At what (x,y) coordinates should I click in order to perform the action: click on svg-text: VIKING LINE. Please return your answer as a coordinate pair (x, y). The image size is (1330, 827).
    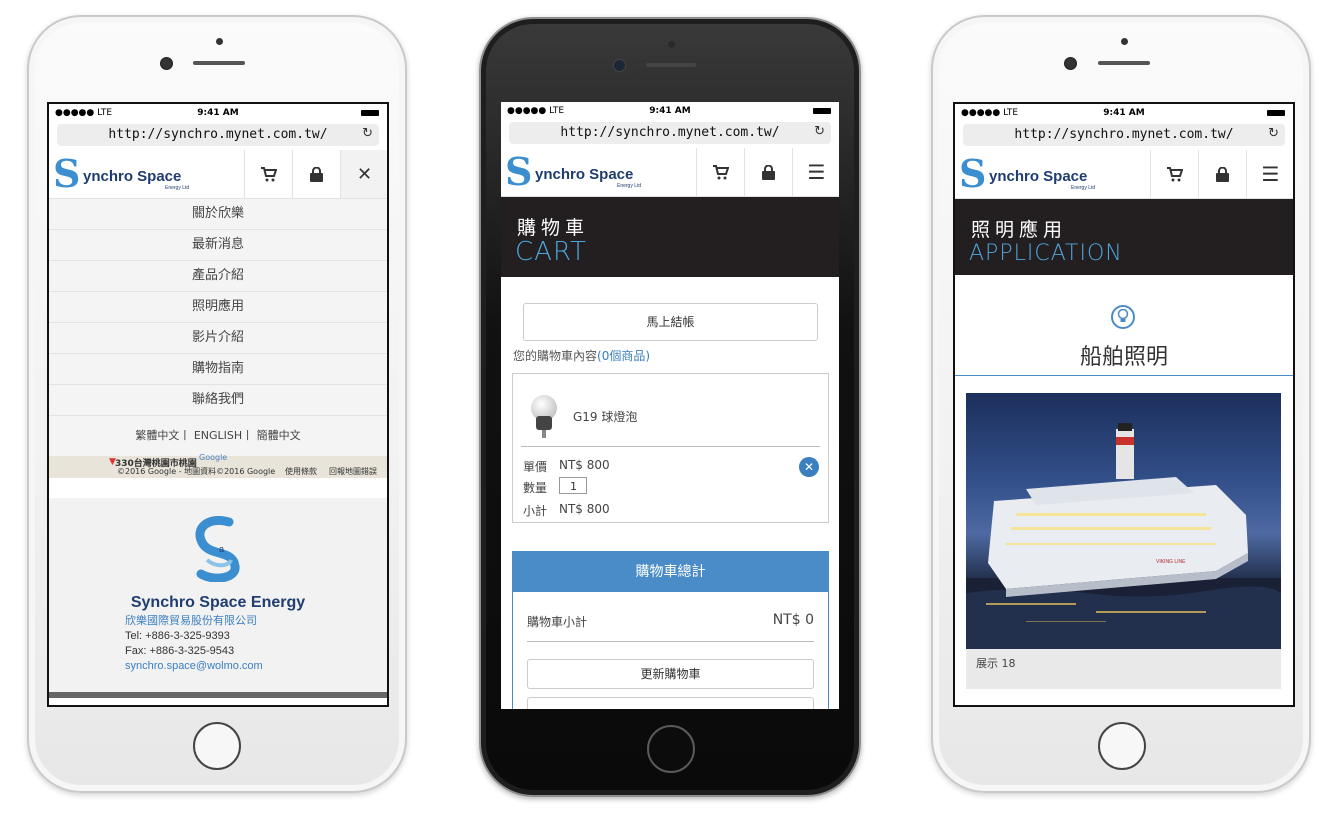
    Looking at the image, I should click on (1171, 562).